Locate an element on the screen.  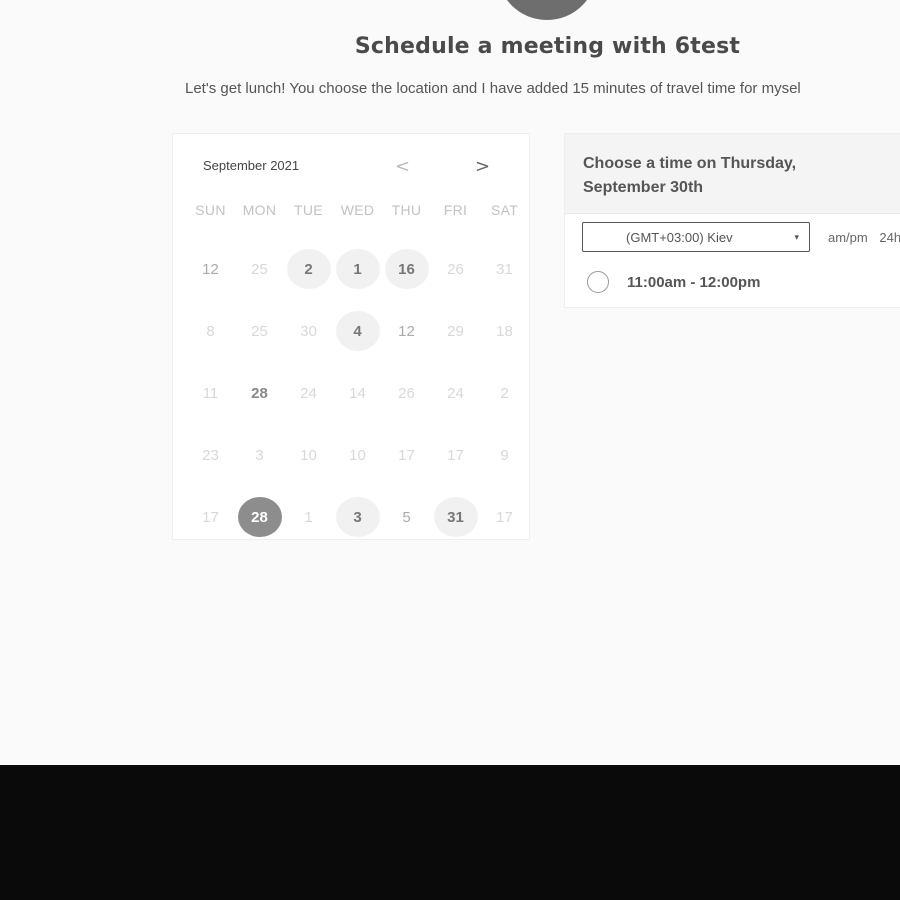
calendar-day: 18 is located at coordinates (504, 331).